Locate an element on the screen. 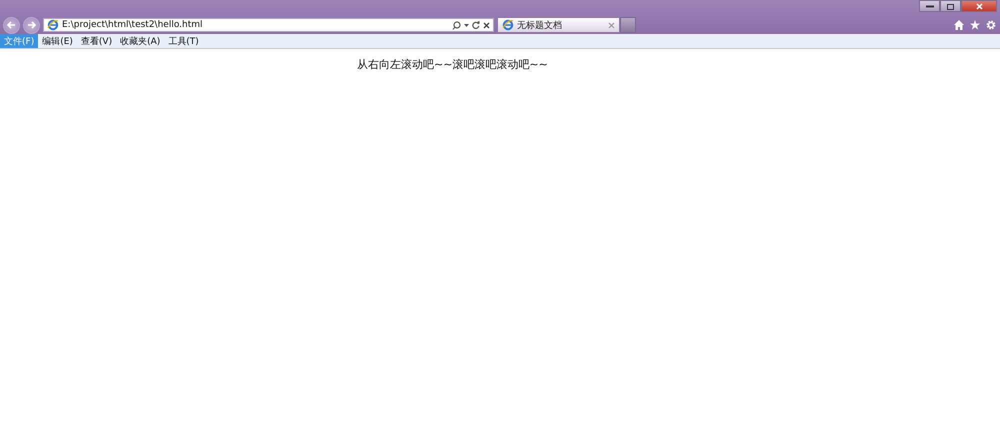 This screenshot has width=1000, height=431. search-icon is located at coordinates (456, 25).